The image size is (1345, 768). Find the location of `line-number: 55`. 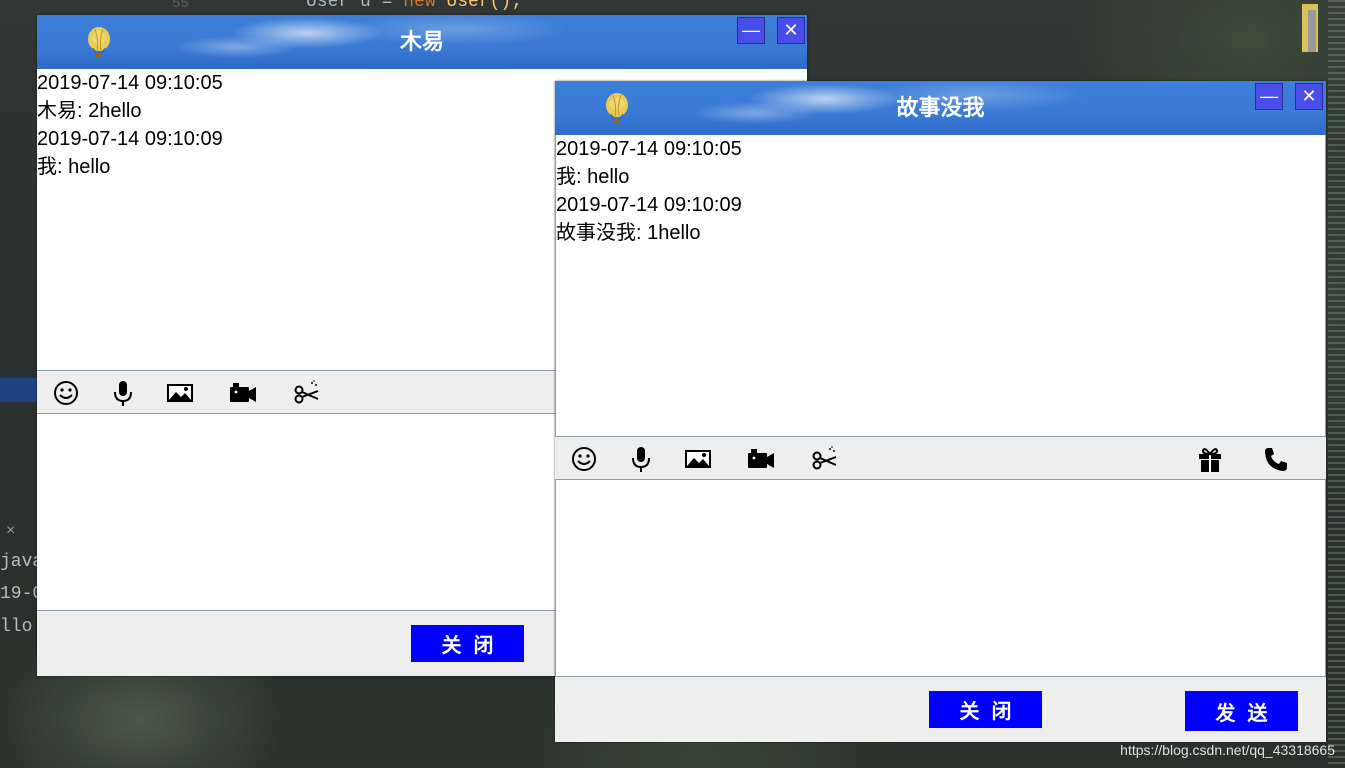

line-number: 55 is located at coordinates (180, 6).